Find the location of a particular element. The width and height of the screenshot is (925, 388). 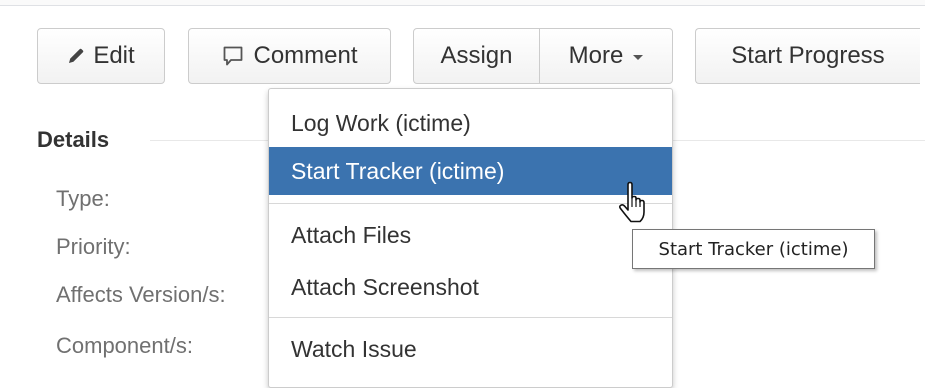

field-label-component: Component/s: is located at coordinates (124, 345).